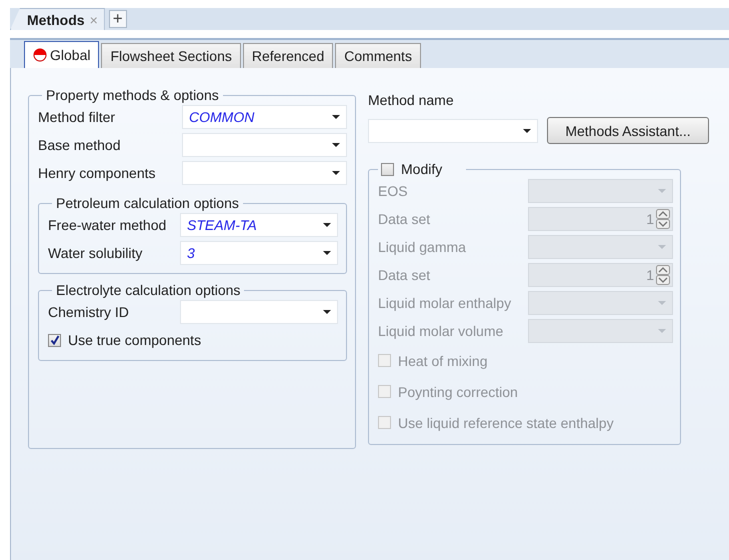 This screenshot has height=560, width=729. What do you see at coordinates (135, 340) in the screenshot?
I see `checkbox-label: Use true components` at bounding box center [135, 340].